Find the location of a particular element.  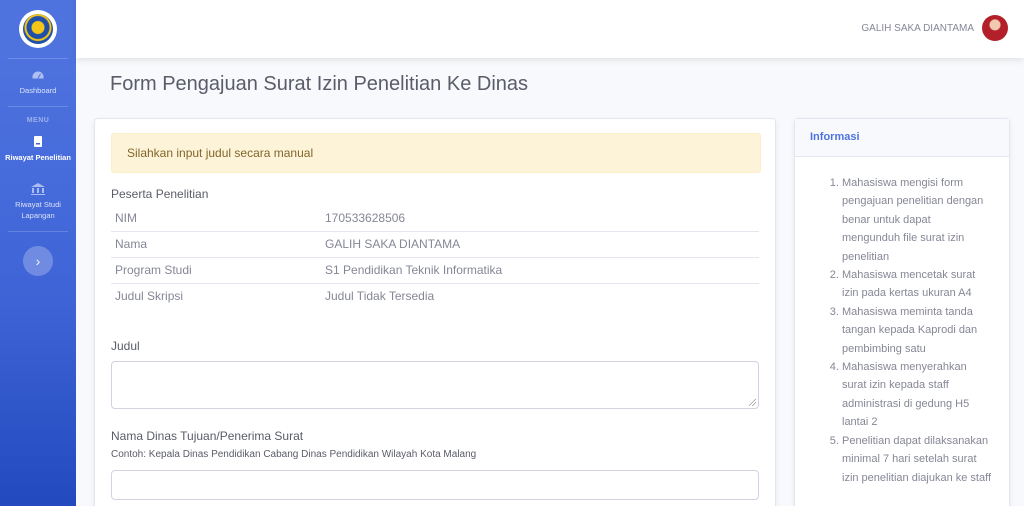

row-label: Judul Skripsi is located at coordinates (216, 295).